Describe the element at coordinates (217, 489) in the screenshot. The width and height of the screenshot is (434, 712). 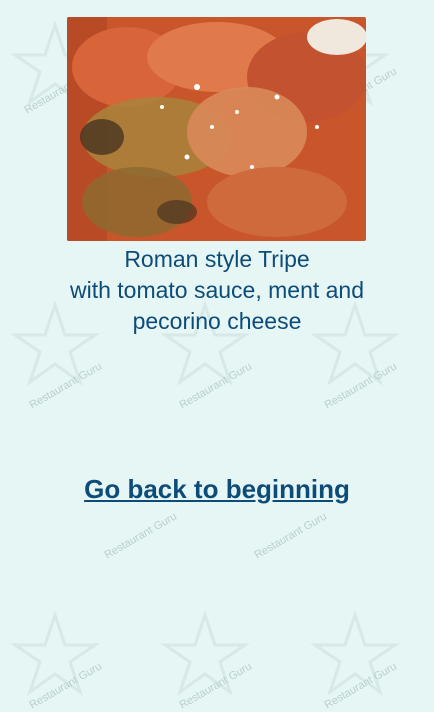
I see `go-back-link: Go back to beginning` at that location.